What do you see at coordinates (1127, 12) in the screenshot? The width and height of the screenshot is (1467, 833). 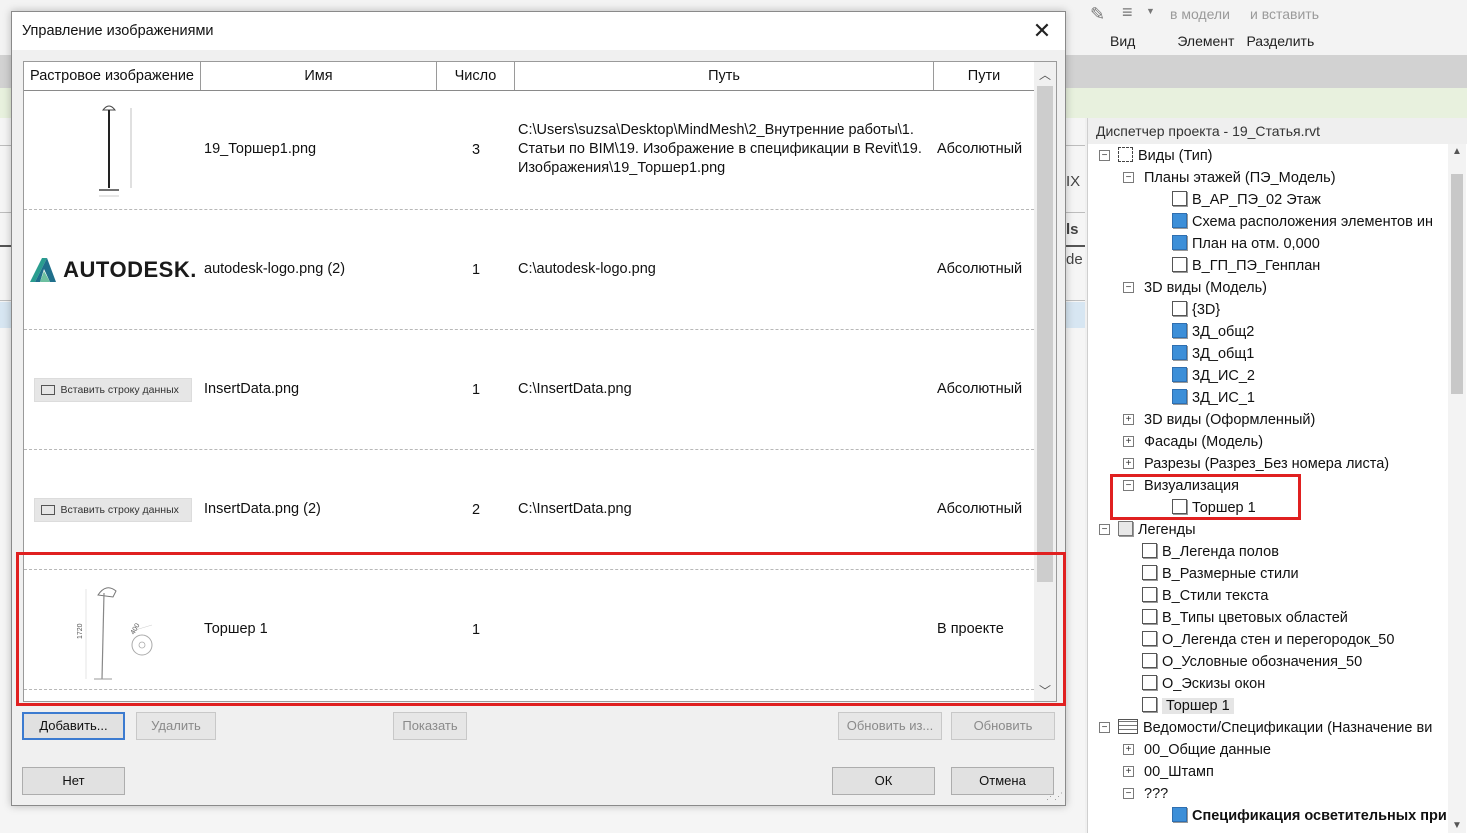 I see `list-icon: ≡` at bounding box center [1127, 12].